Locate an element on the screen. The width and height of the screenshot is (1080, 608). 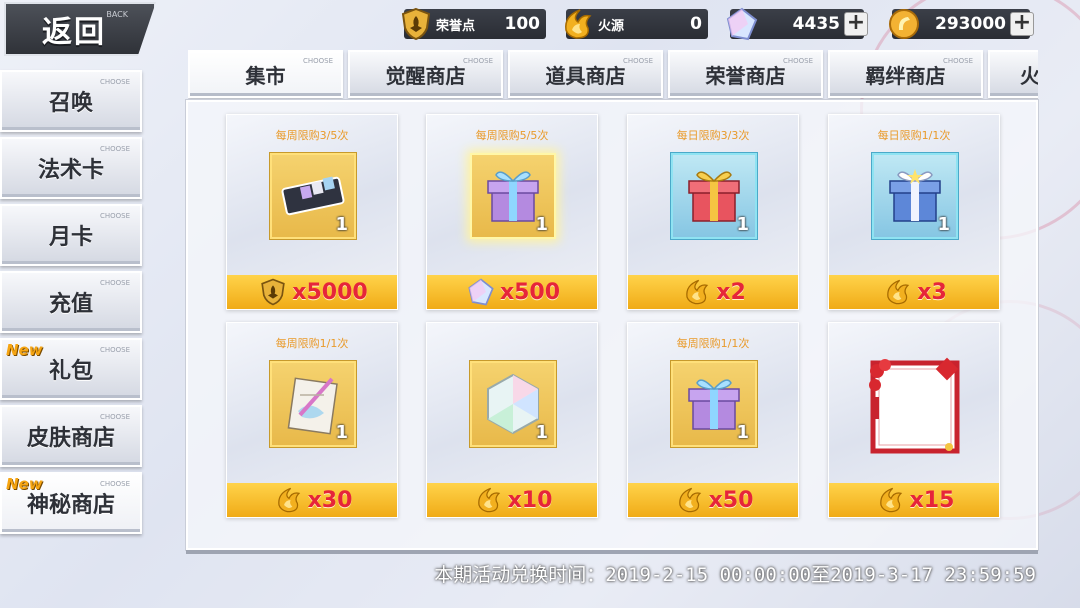
shop-item-card: 每周限购5/5次 1 x500 is located at coordinates (512, 212).